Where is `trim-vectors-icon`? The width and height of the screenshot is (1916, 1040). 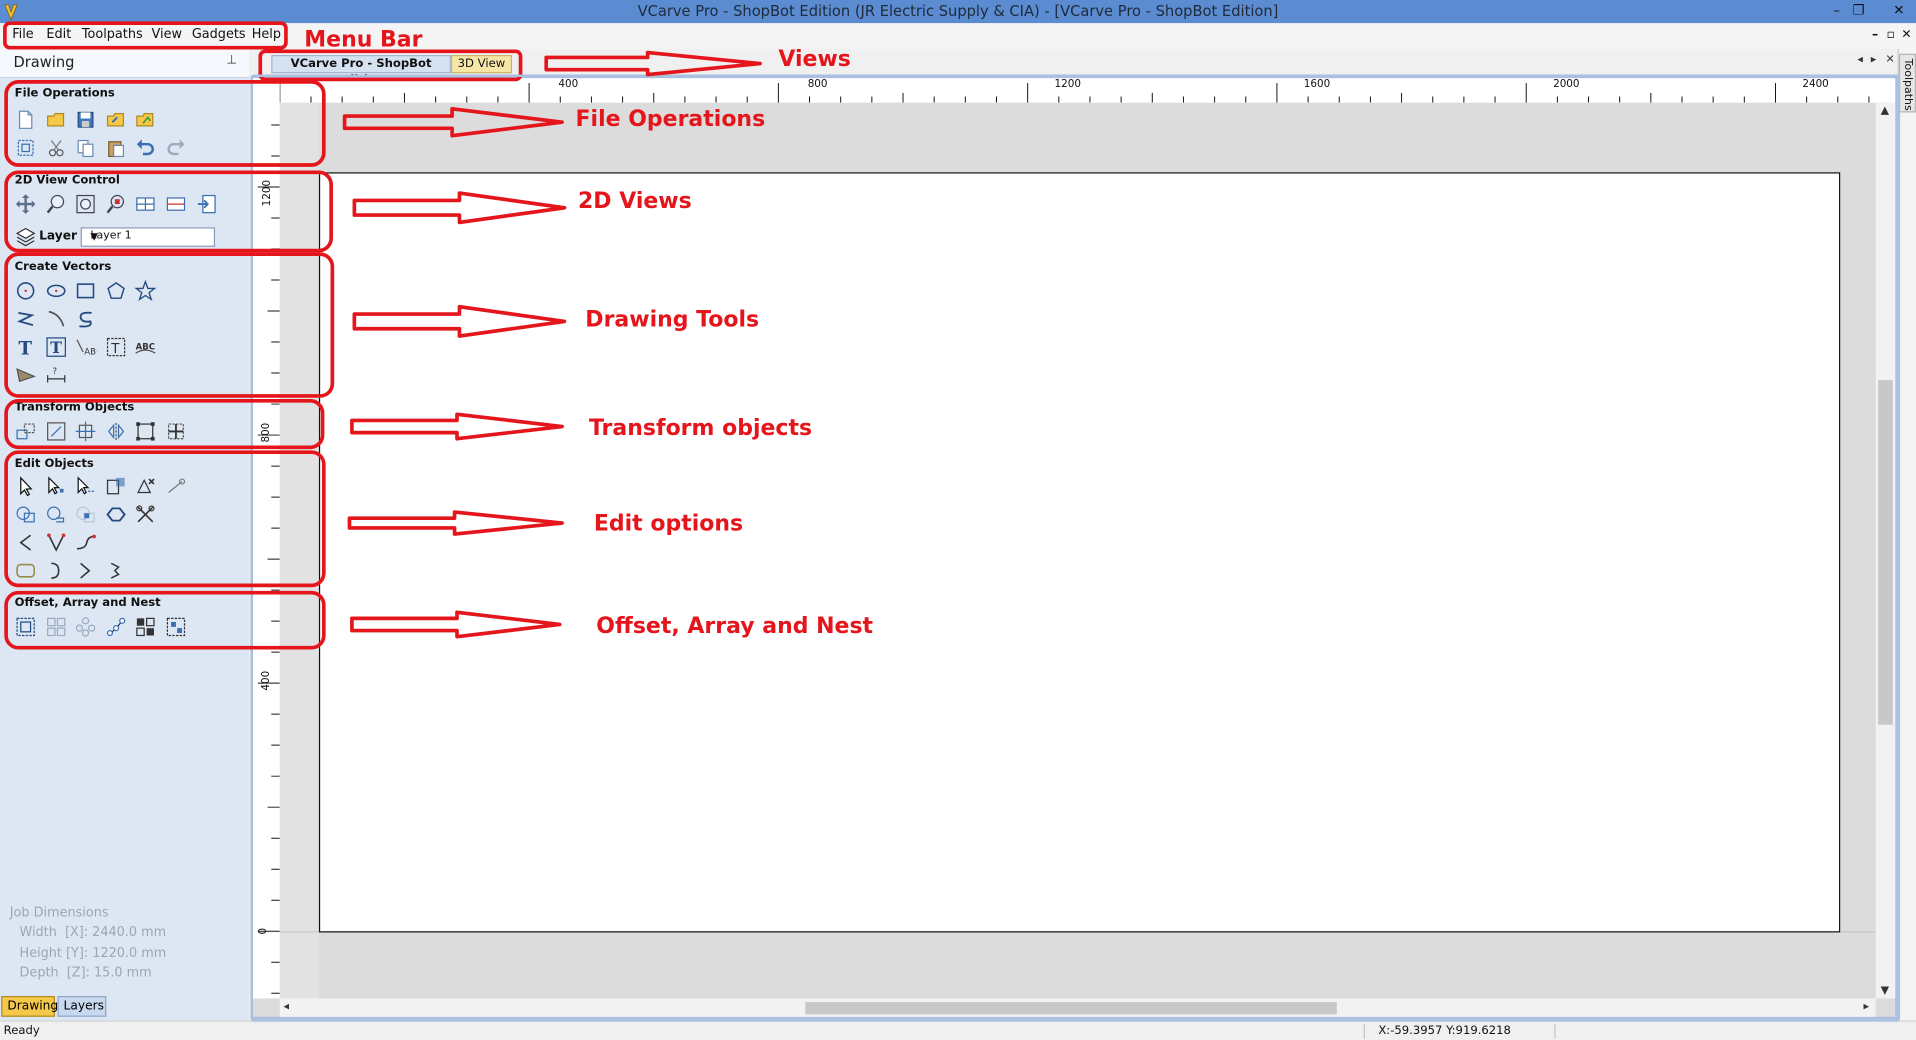
trim-vectors-icon is located at coordinates (145, 515).